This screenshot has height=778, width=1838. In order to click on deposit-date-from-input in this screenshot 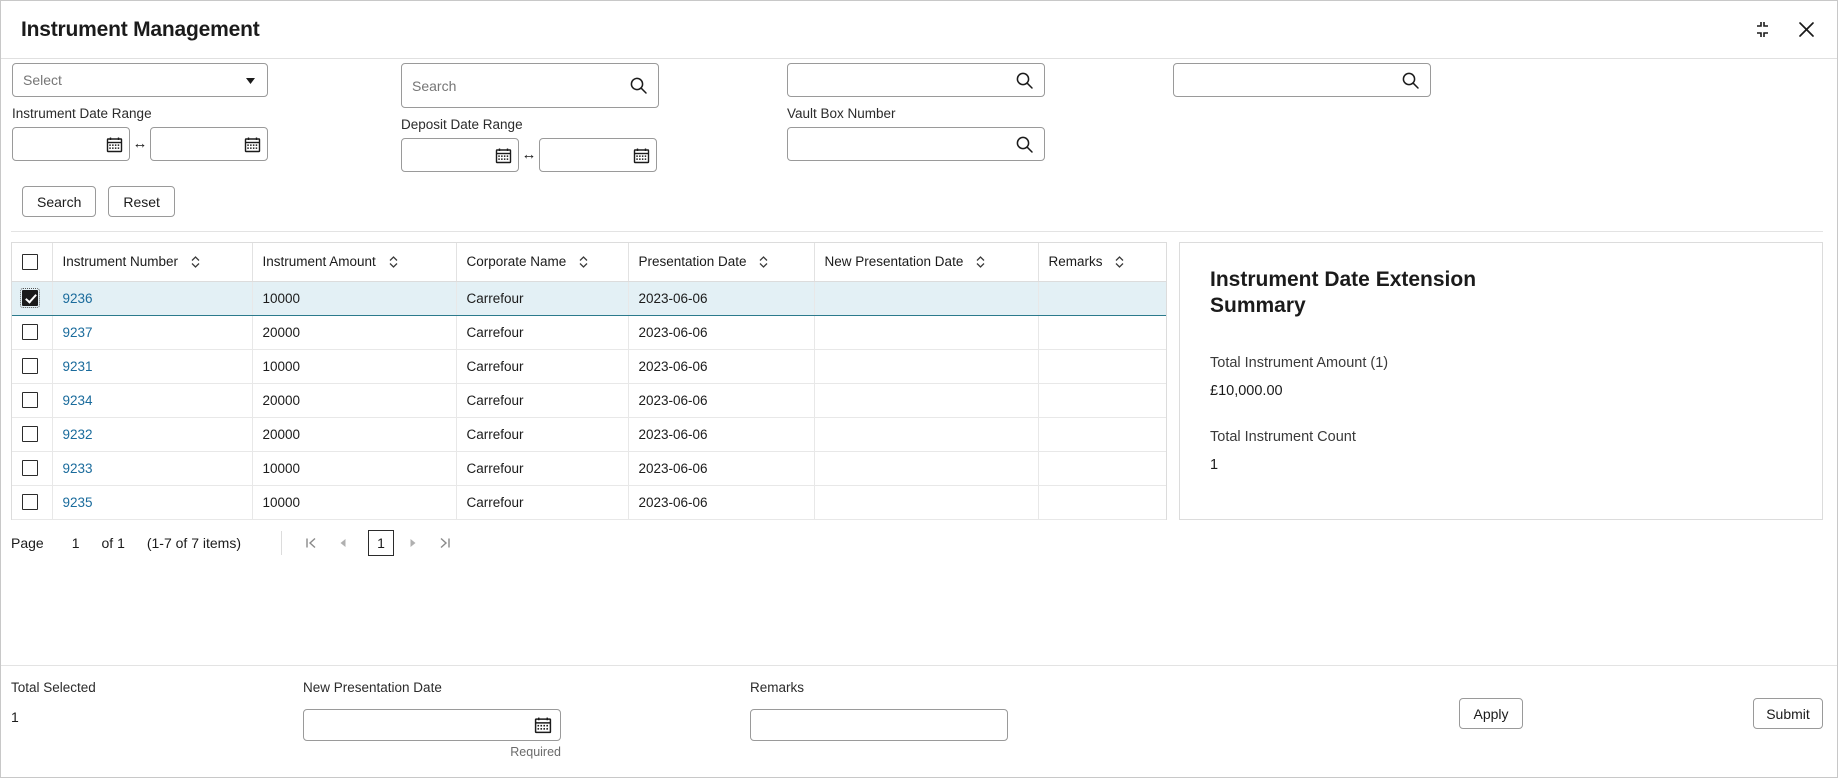, I will do `click(460, 155)`.